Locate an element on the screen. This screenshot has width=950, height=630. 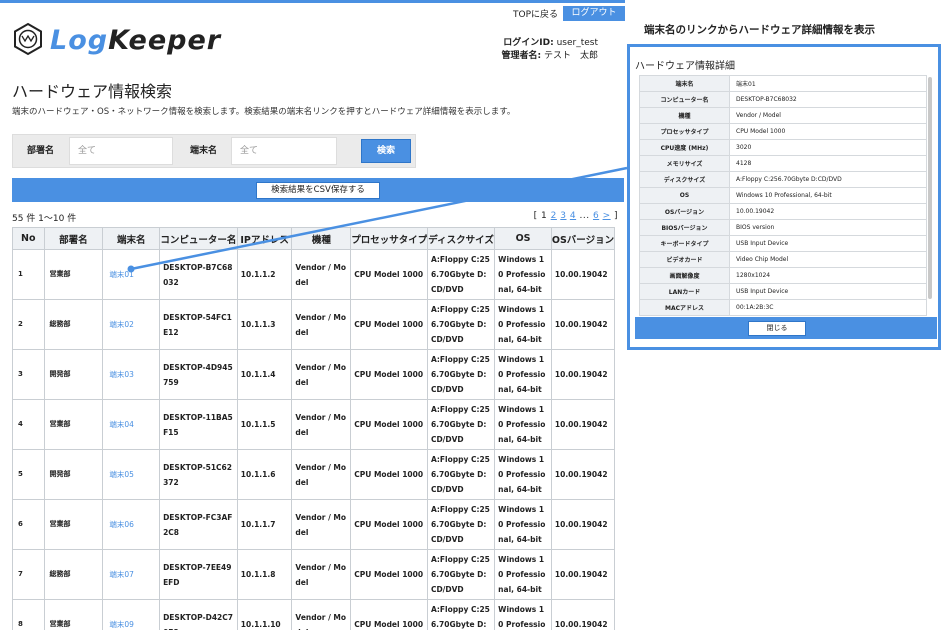
detail-value: DESKTOP-B7C68032 is located at coordinates (828, 99).